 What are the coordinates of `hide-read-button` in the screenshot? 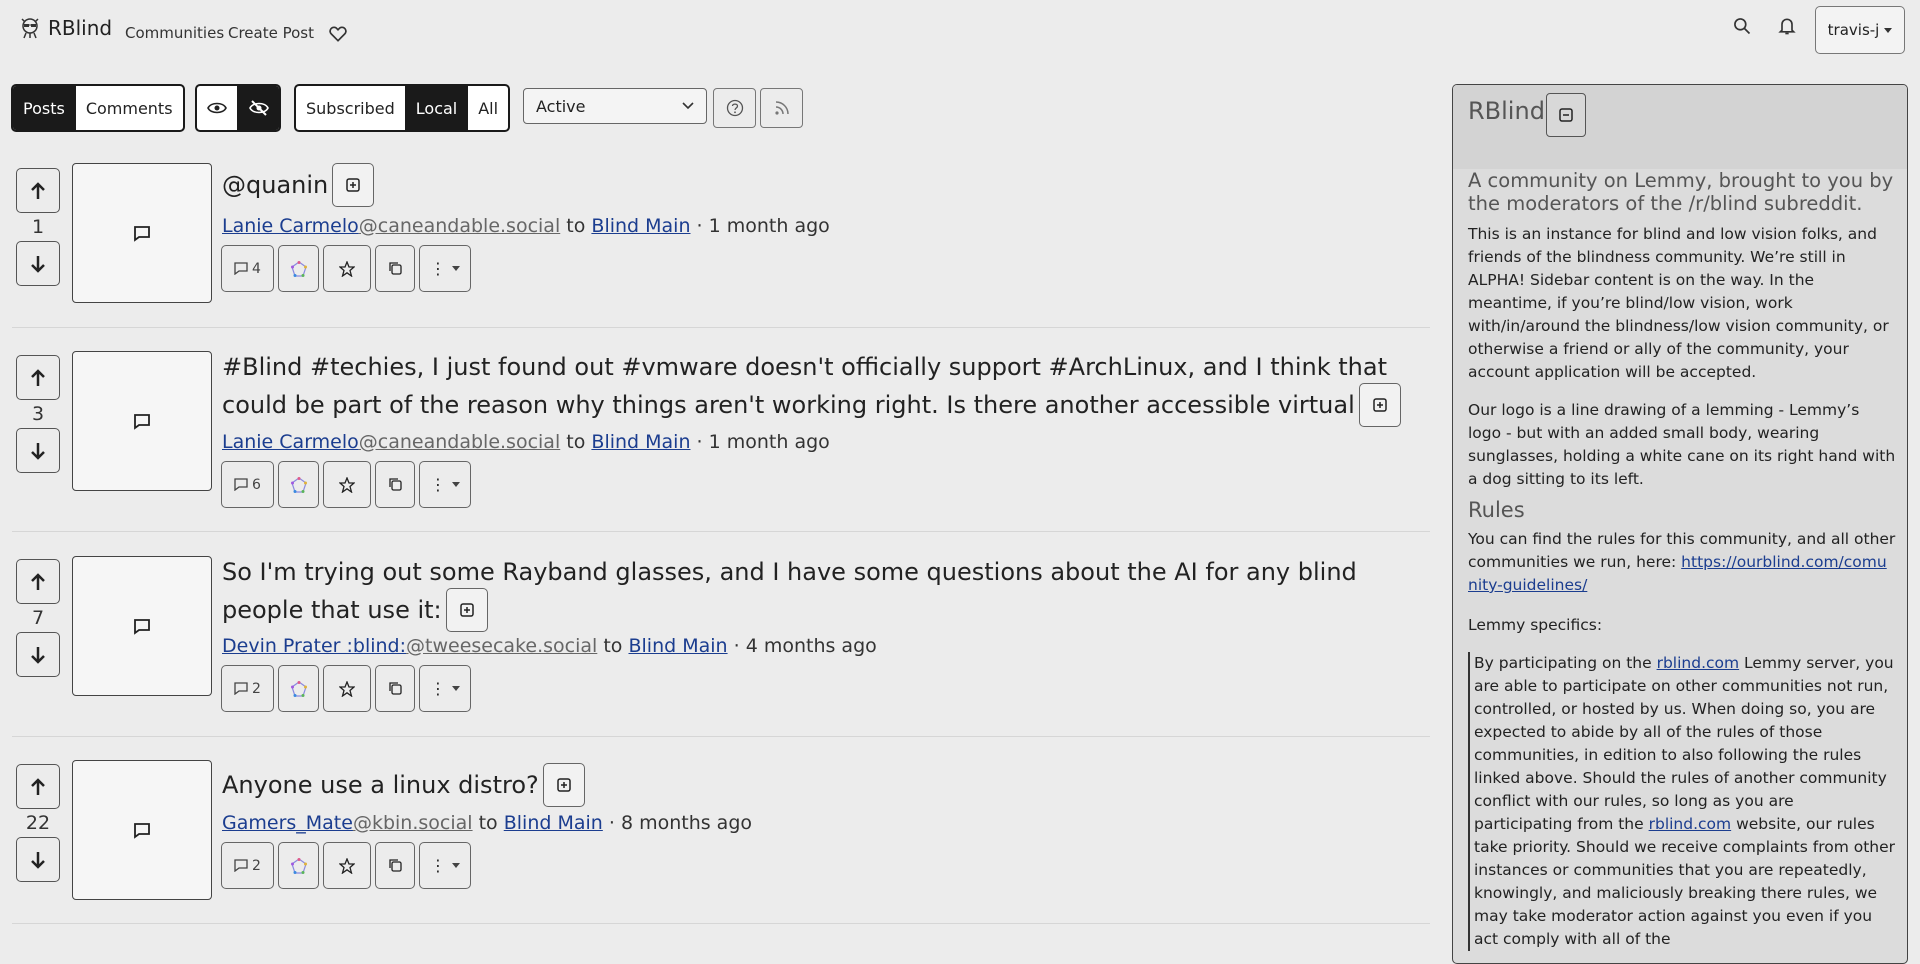 It's located at (258, 108).